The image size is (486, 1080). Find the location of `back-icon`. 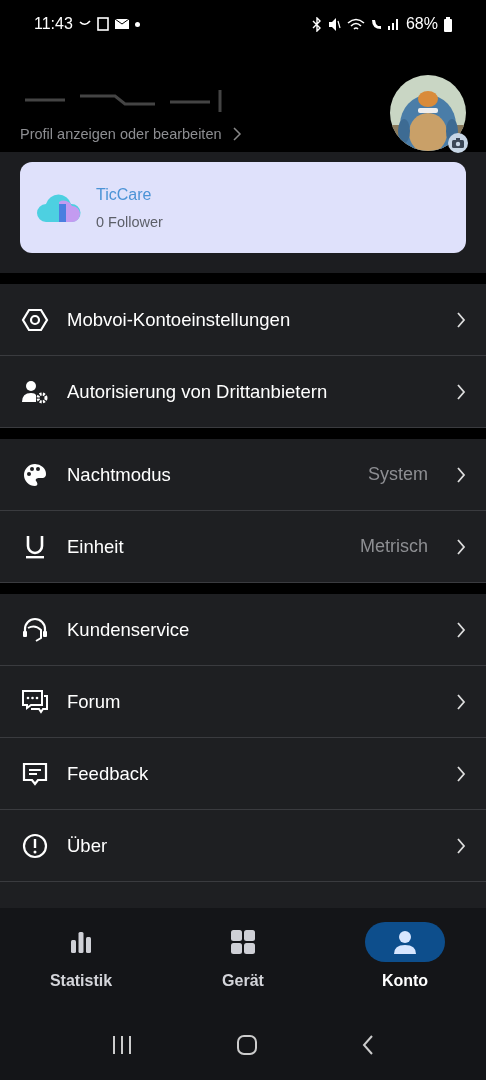

back-icon is located at coordinates (367, 1045).